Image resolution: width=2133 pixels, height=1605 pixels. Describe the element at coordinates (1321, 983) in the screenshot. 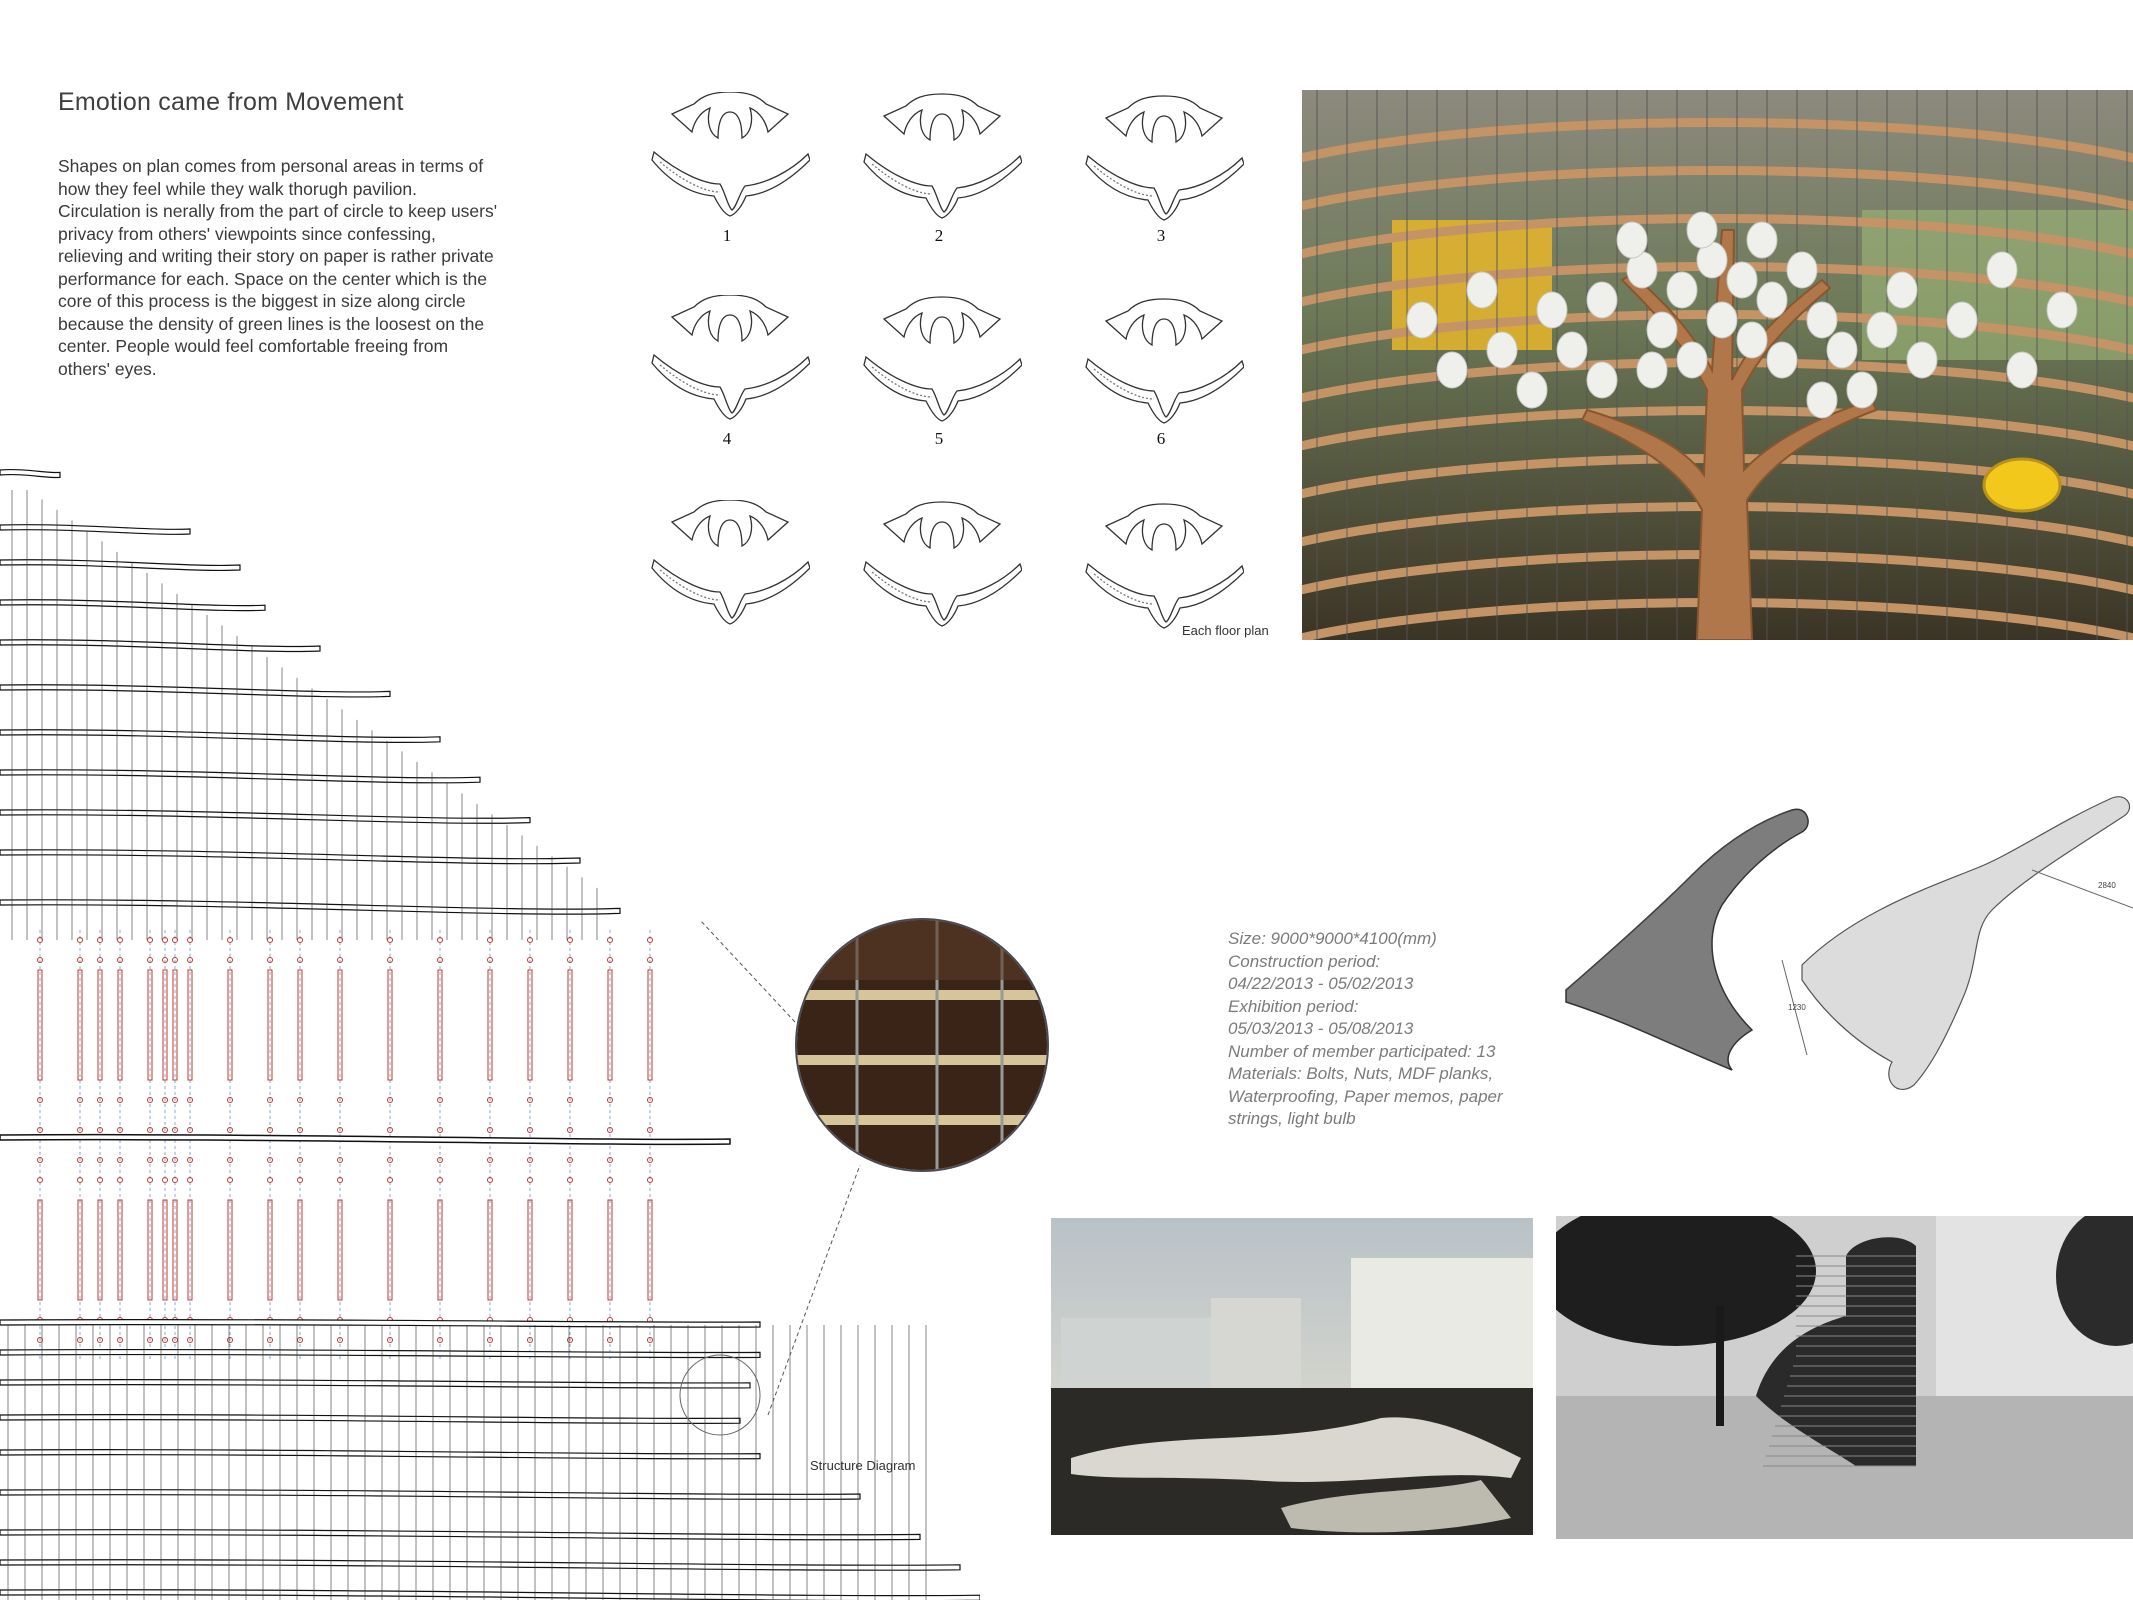

I see `spec-line: 04/22/2013 - 05/02/2013` at that location.